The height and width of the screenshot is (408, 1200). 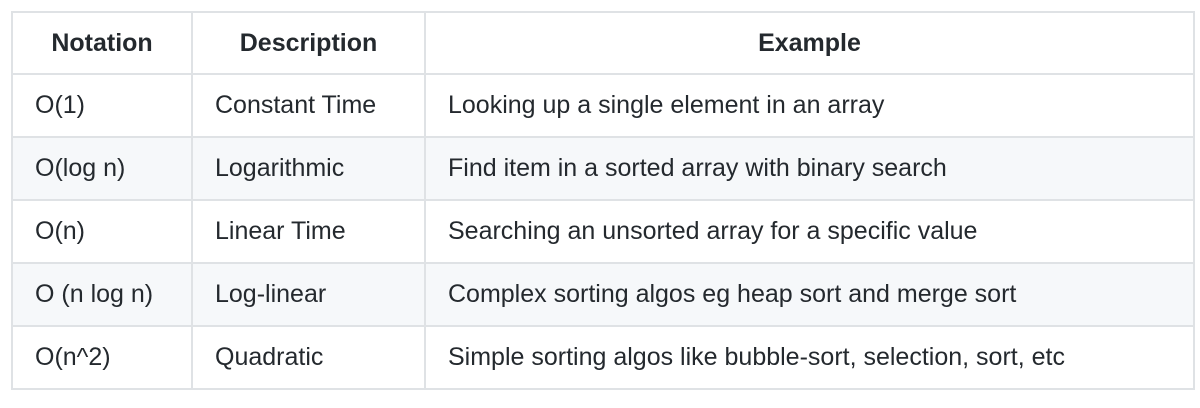 I want to click on notation-cell: O (n log n), so click(x=102, y=294).